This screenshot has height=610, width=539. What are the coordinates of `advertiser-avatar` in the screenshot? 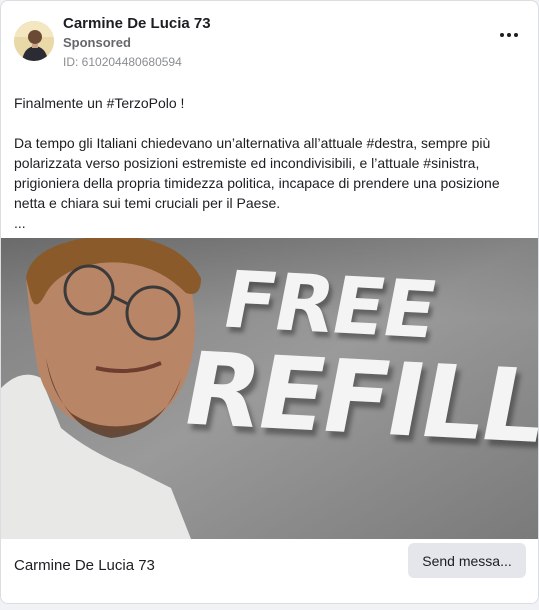 It's located at (34, 41).